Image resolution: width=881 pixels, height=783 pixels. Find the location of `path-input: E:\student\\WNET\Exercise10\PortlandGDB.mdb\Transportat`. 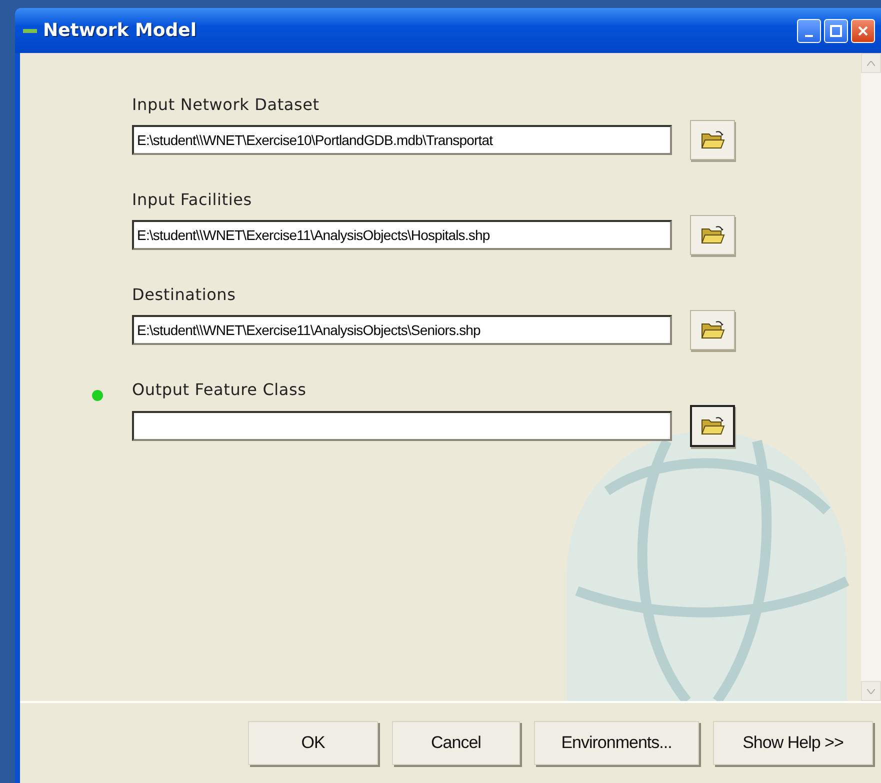

path-input: E:\student\\WNET\Exercise10\PortlandGDB.mdb\Transportat is located at coordinates (402, 140).